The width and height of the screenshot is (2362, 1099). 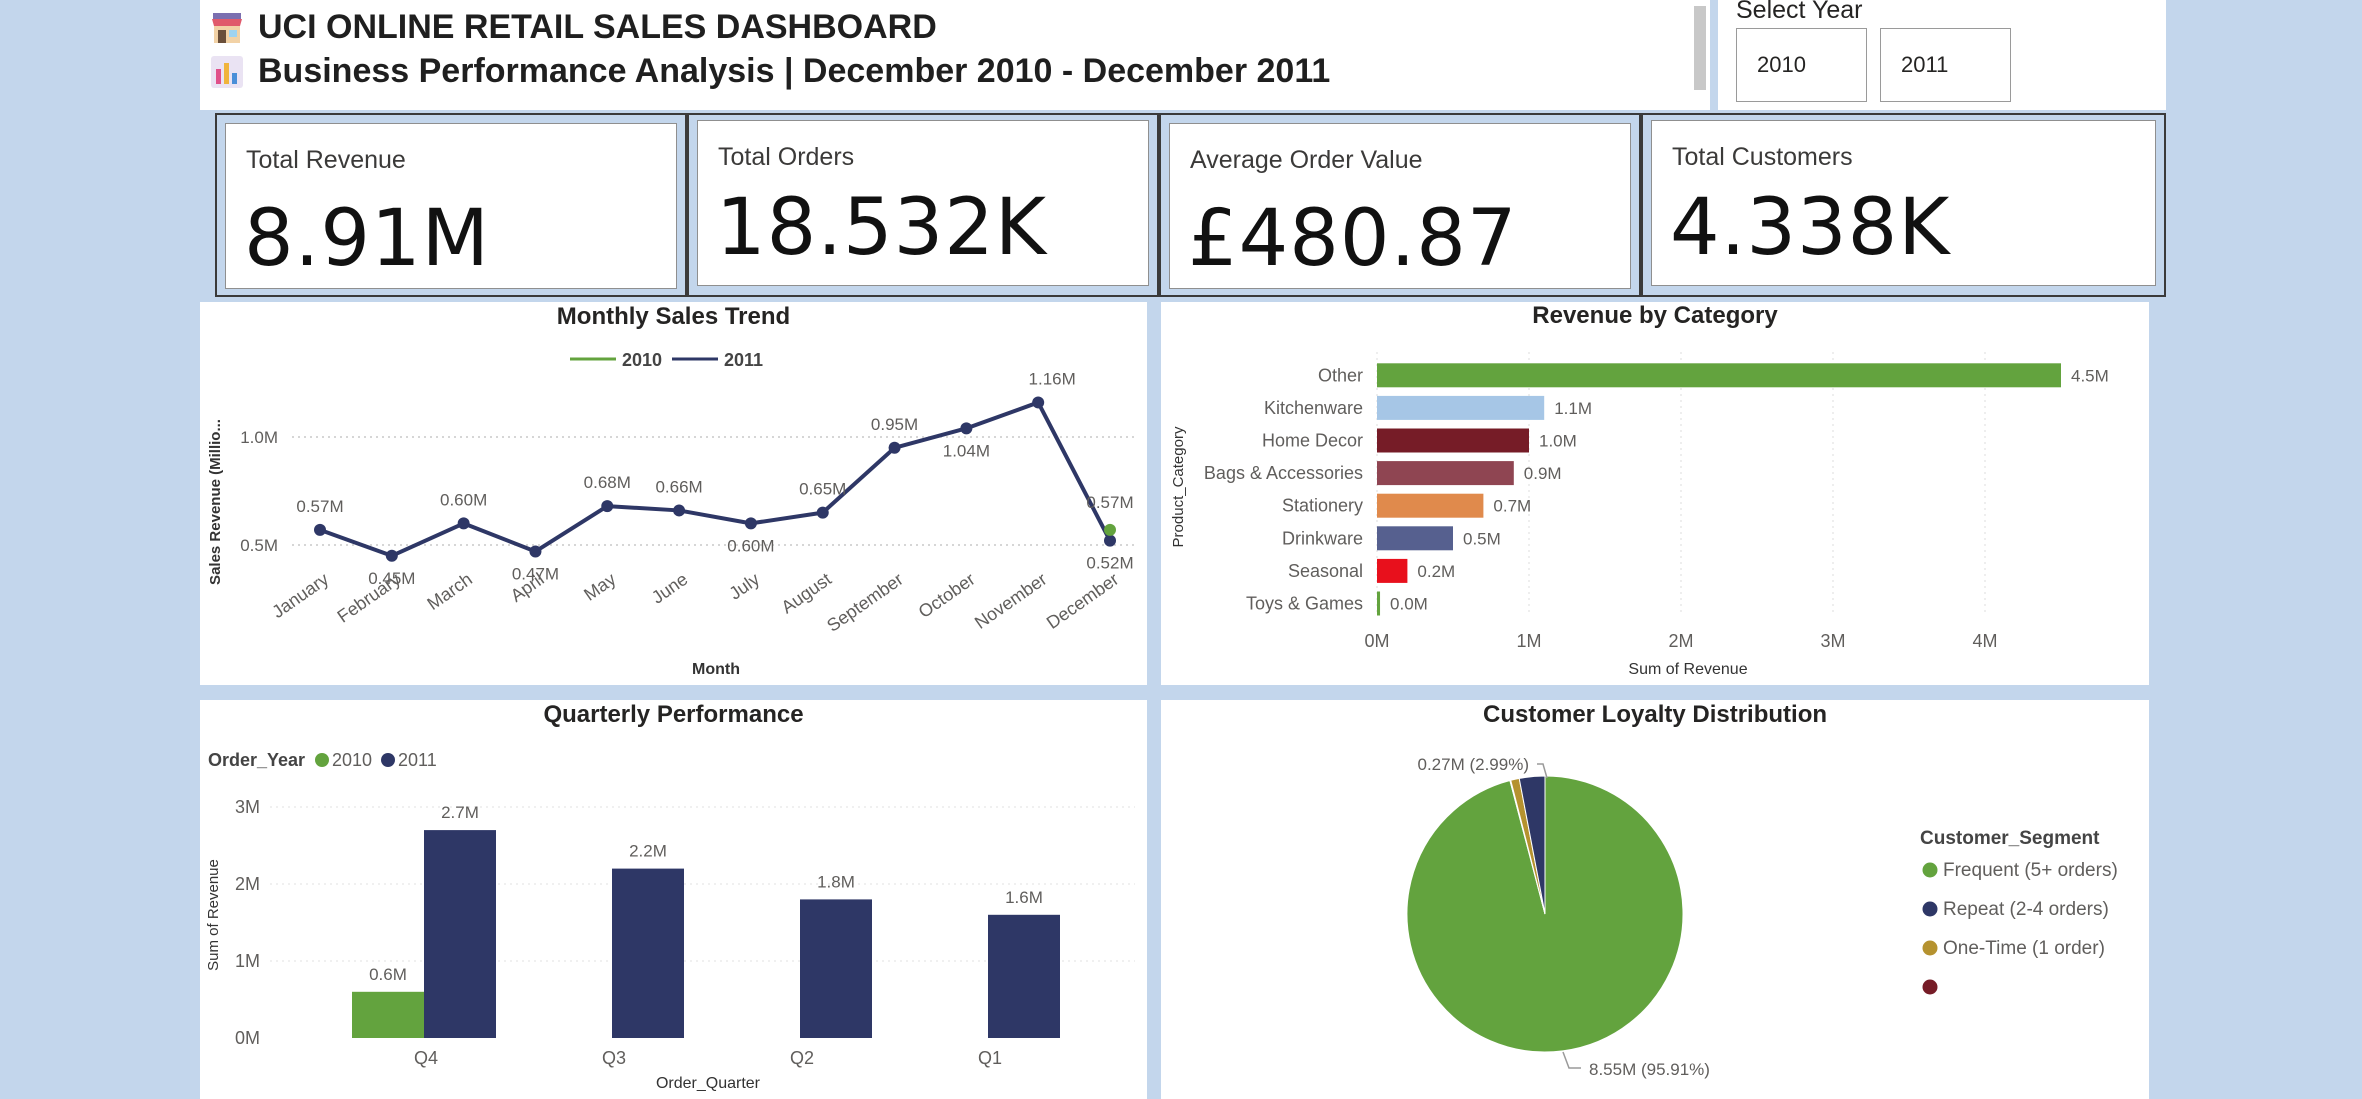 I want to click on category-label: Kitchenware, so click(x=1313, y=408).